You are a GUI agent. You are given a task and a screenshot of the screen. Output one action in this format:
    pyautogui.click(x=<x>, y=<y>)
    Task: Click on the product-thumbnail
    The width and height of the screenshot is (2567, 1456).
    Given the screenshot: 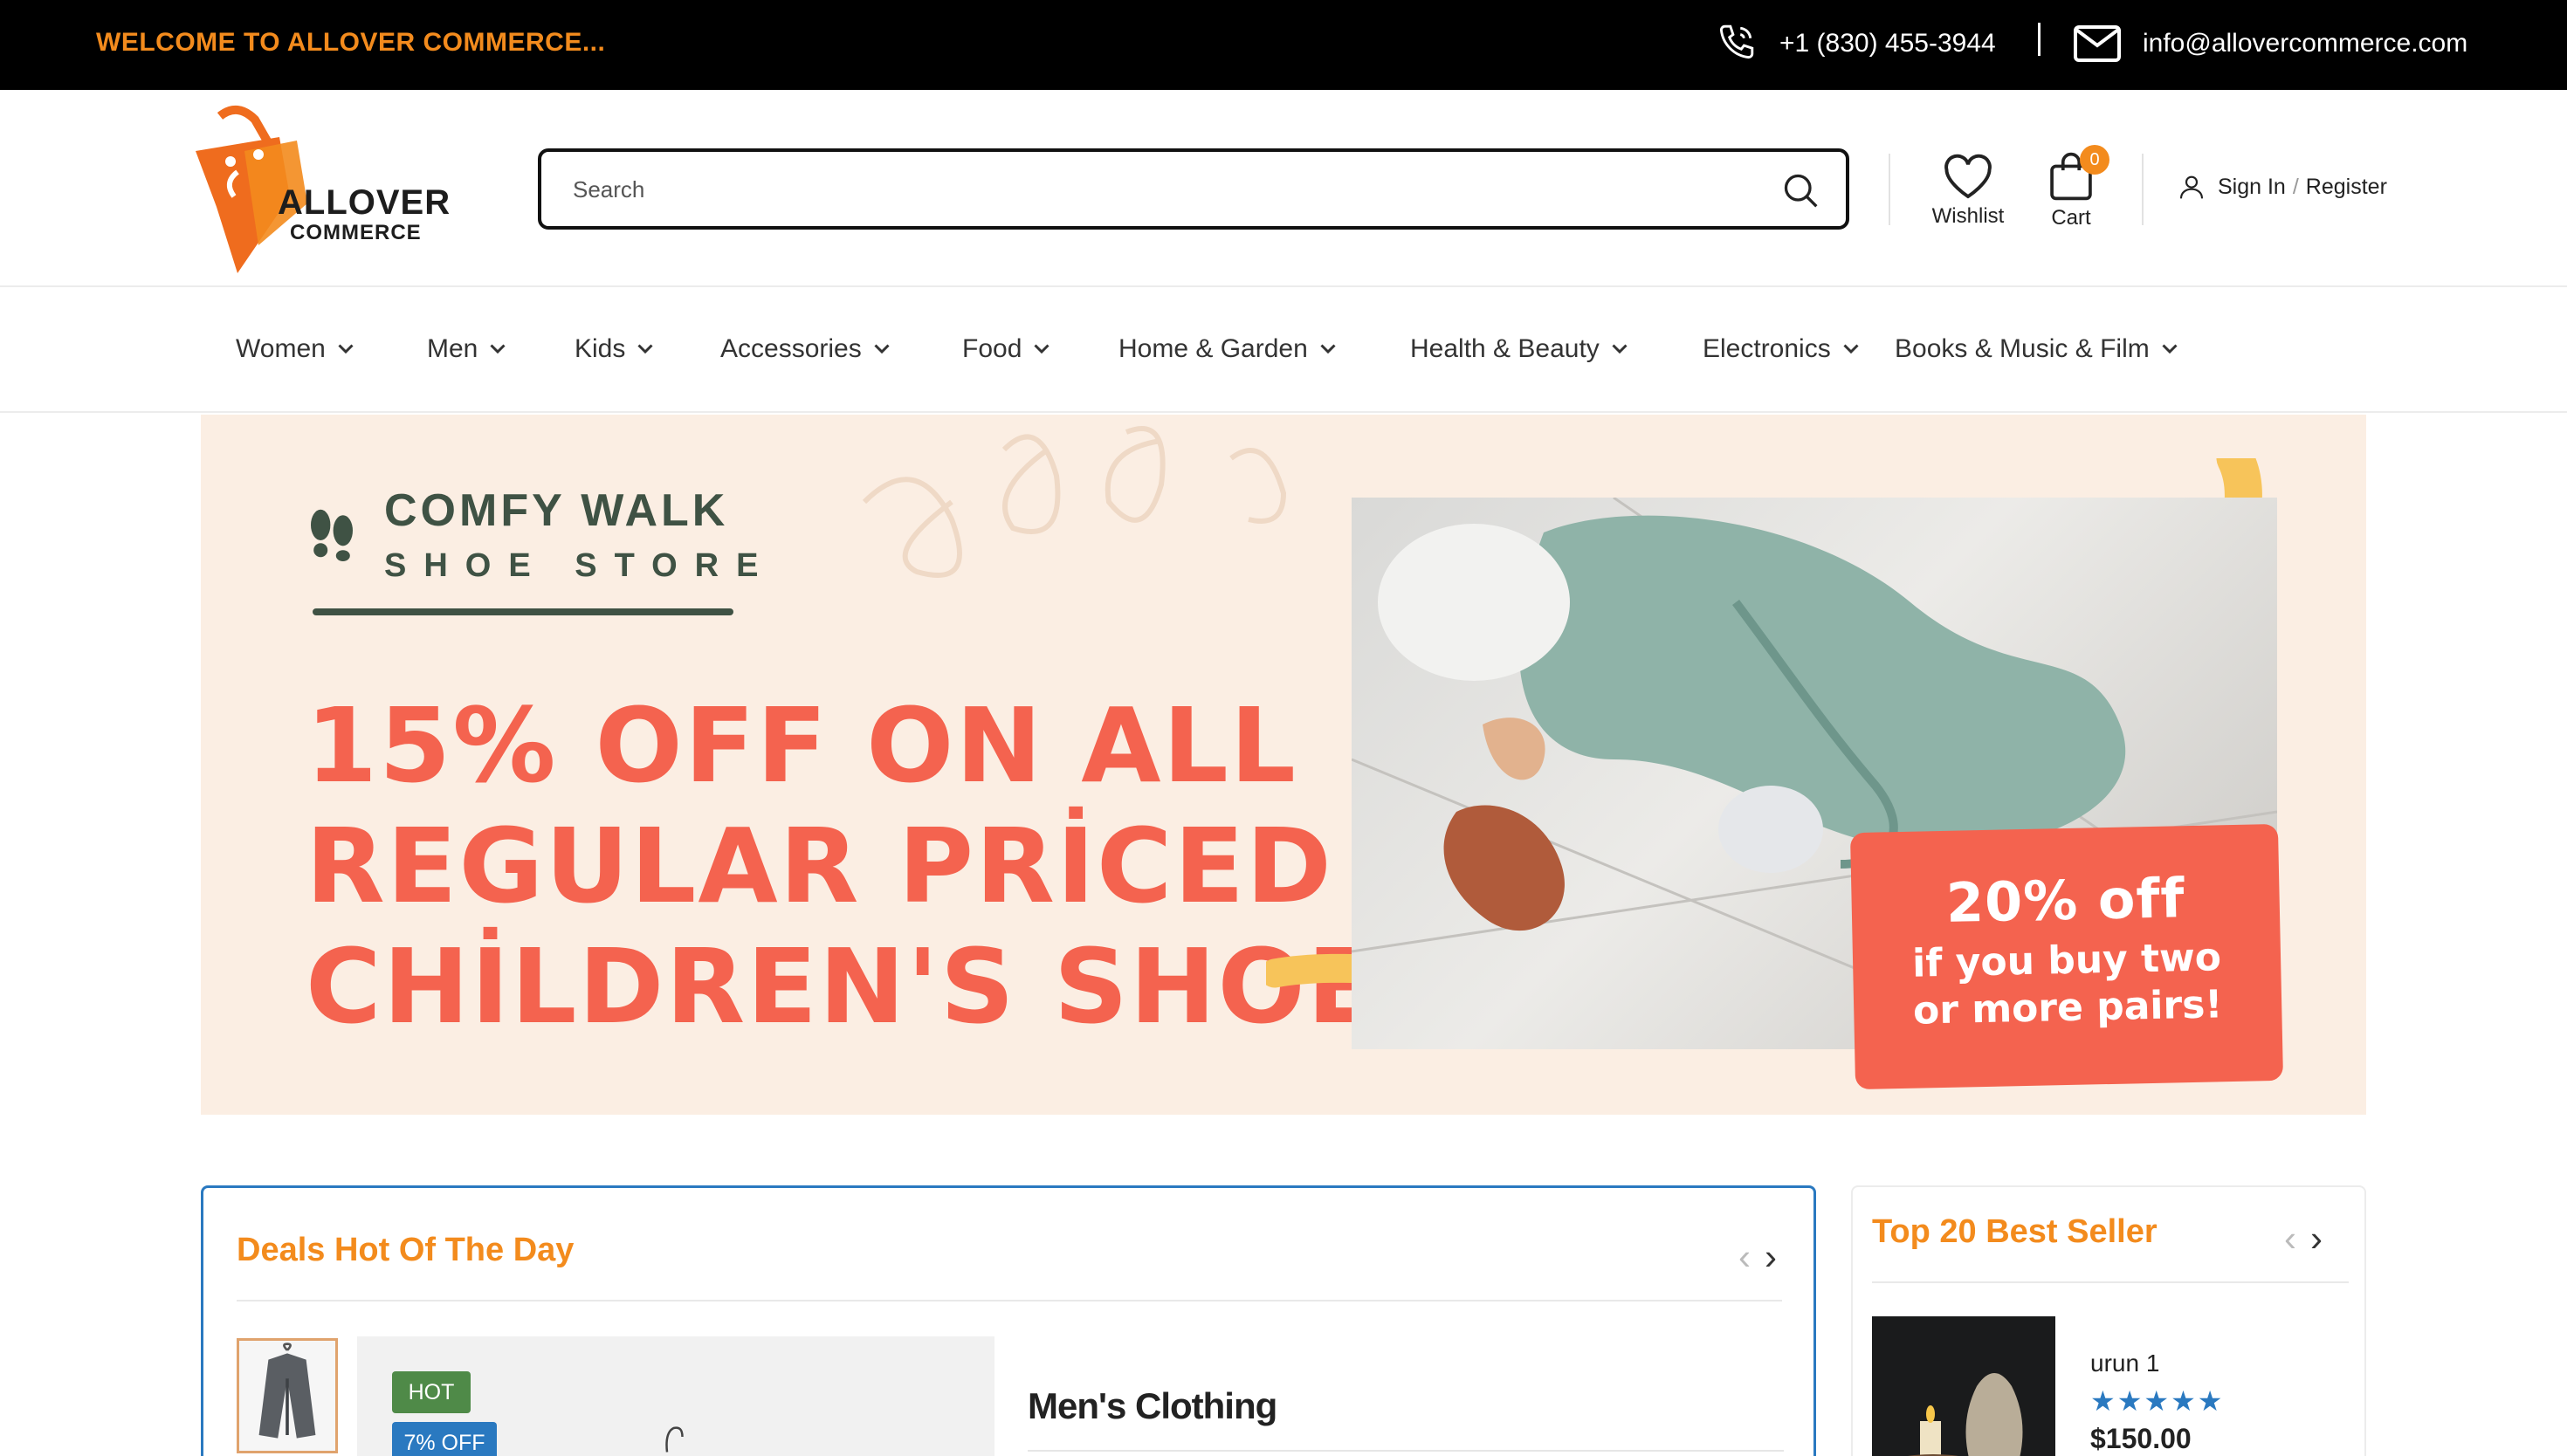 What is the action you would take?
    pyautogui.click(x=287, y=1395)
    